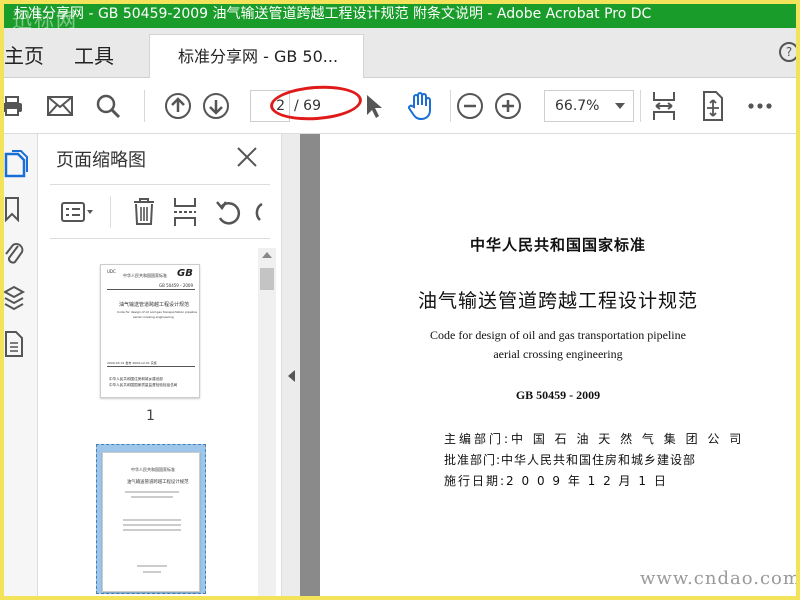  Describe the element at coordinates (478, 439) in the screenshot. I see `doc-info-label: 主编部门:` at that location.